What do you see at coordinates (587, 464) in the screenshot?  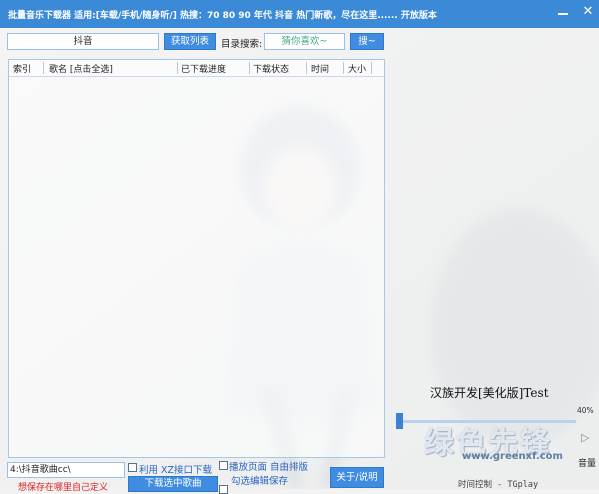 I see `volume-label: 音量` at bounding box center [587, 464].